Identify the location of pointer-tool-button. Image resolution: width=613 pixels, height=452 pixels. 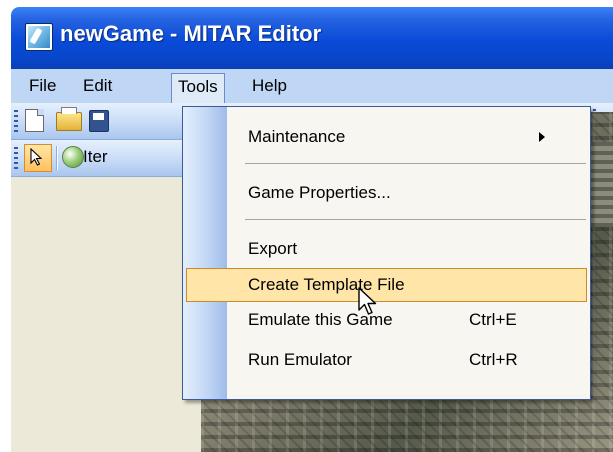
(38, 158).